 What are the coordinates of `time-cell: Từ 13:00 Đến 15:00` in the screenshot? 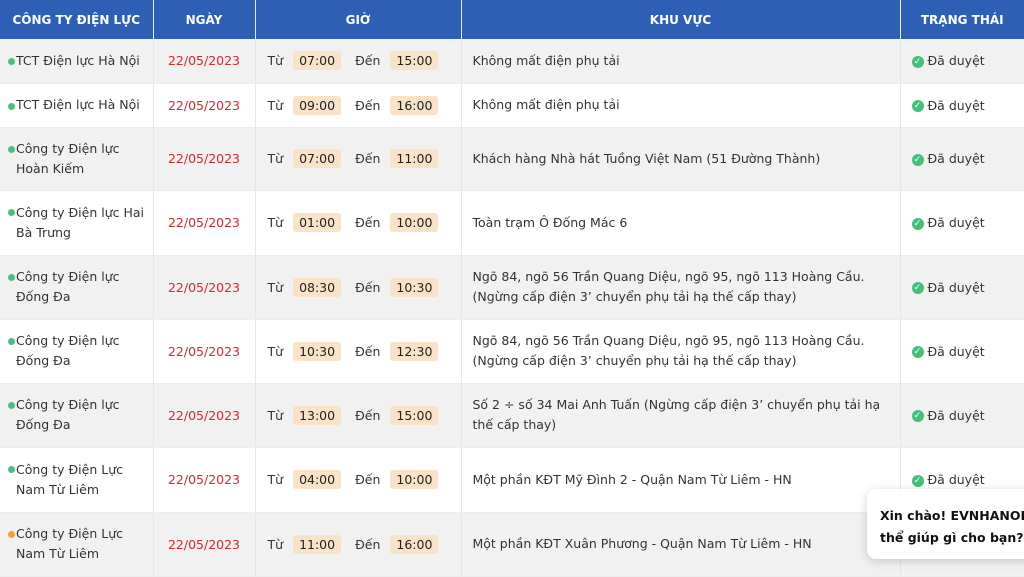 It's located at (358, 415).